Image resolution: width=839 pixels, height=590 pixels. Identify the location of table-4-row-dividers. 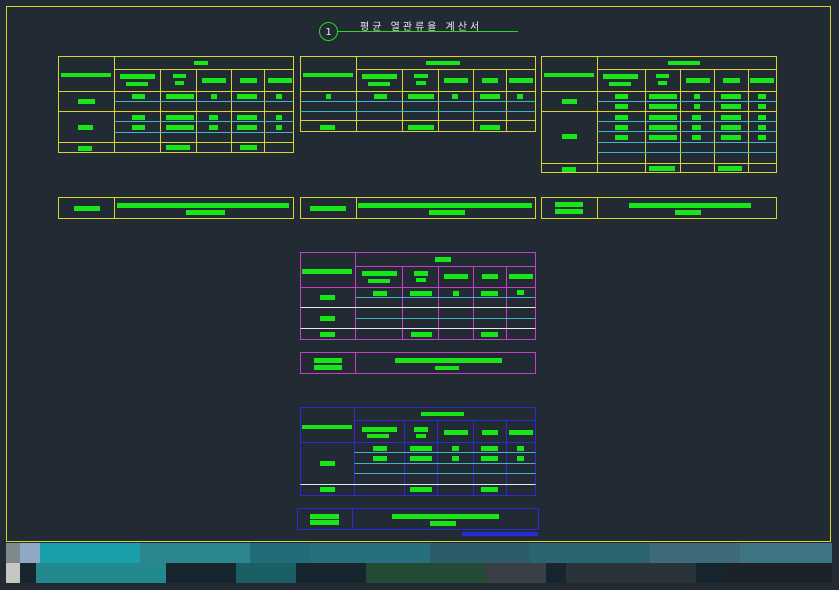
(418, 313).